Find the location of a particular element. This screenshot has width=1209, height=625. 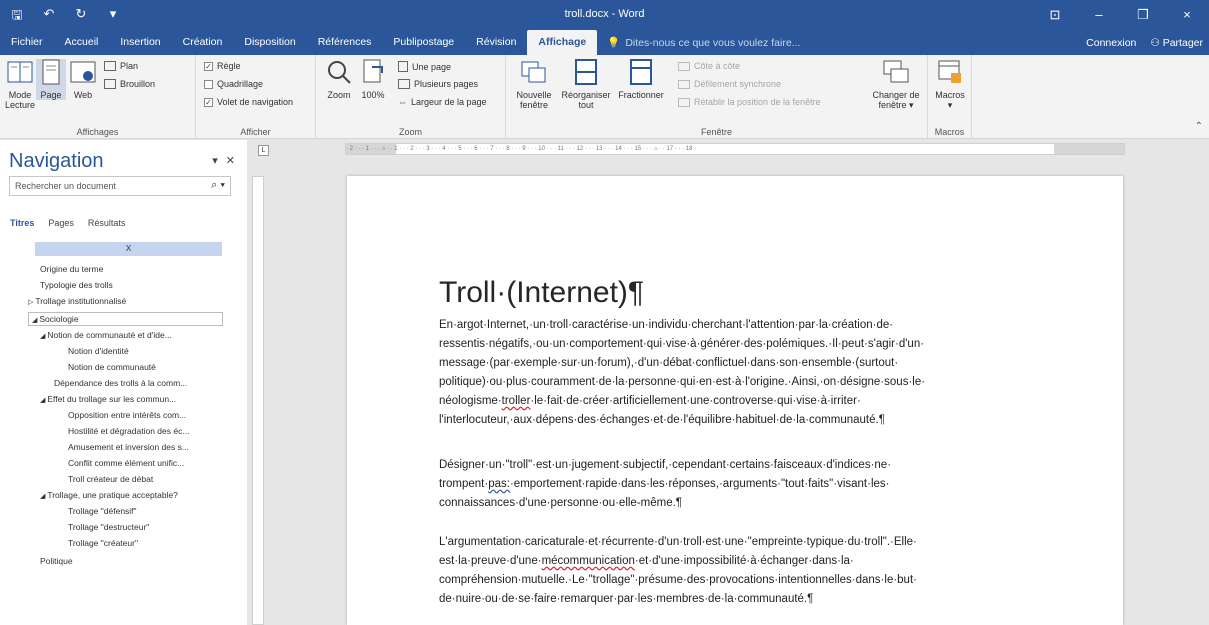

tab-disposition: Disposition is located at coordinates (269, 42).